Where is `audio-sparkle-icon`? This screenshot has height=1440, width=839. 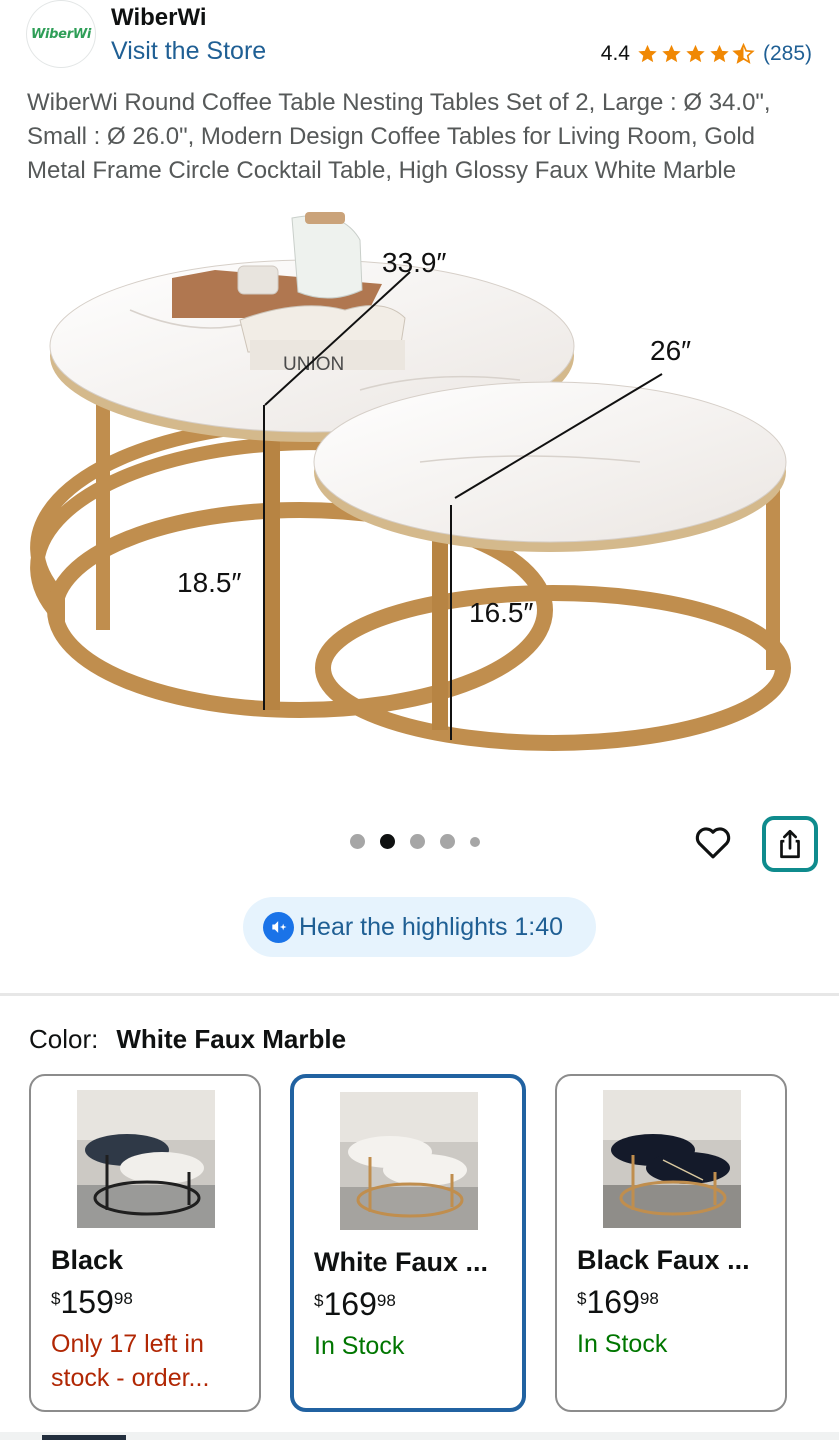 audio-sparkle-icon is located at coordinates (278, 927).